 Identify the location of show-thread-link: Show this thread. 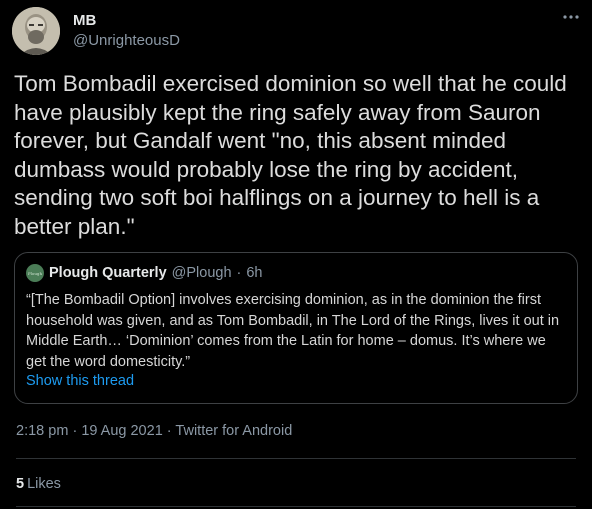
(80, 381).